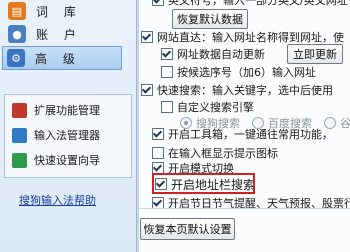 Image resolution: width=350 pixels, height=252 pixels. Describe the element at coordinates (210, 19) in the screenshot. I see `restore-default-data-button: 恢复默认数据` at that location.